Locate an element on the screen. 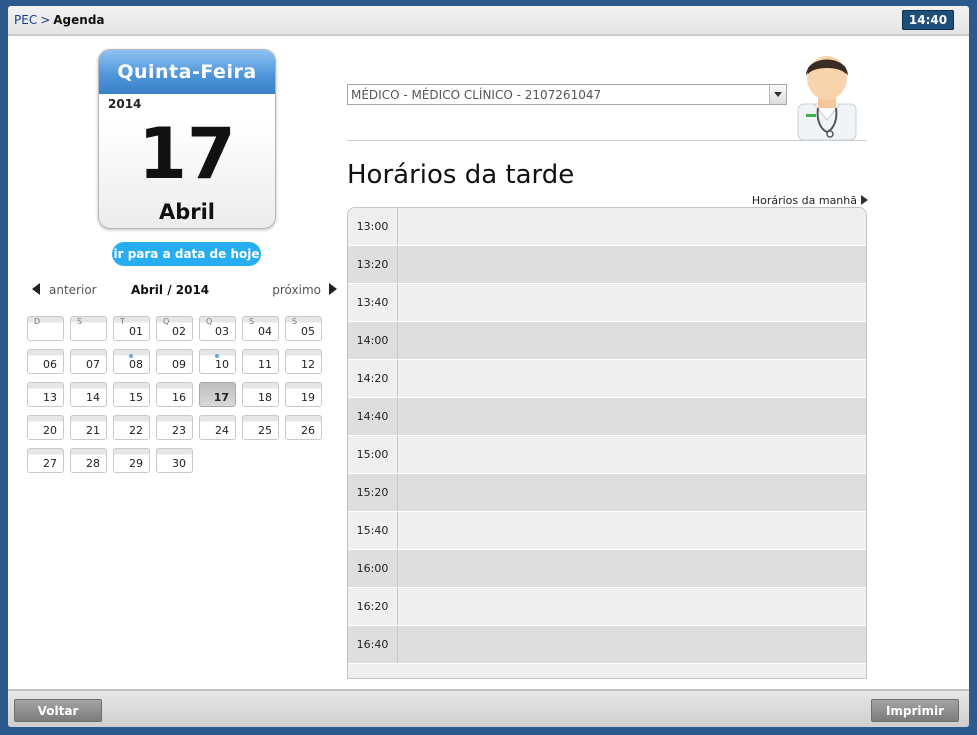 This screenshot has height=735, width=977. calendar-day-number: 28 is located at coordinates (93, 463).